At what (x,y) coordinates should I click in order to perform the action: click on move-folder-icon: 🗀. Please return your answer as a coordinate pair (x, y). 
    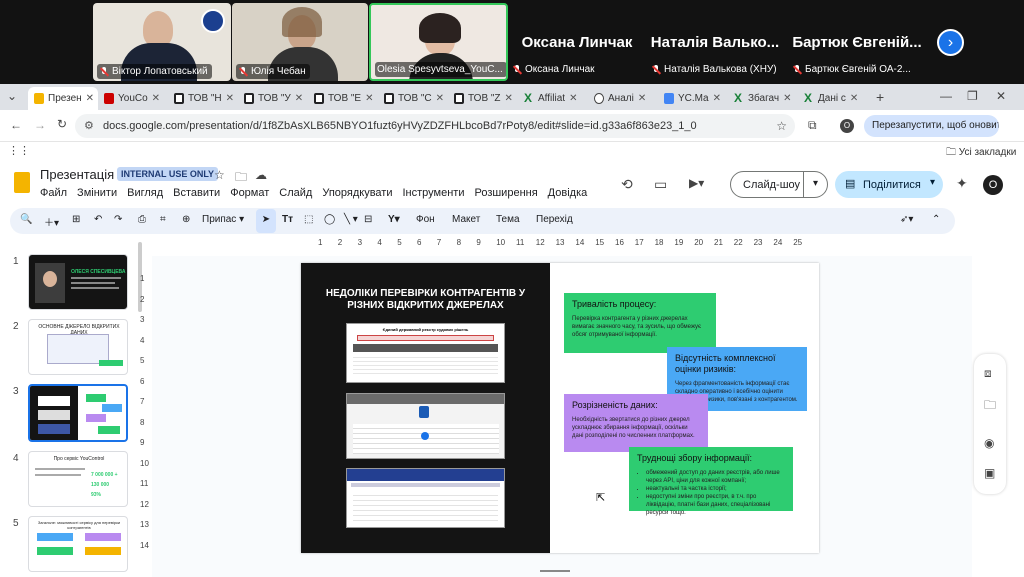
    Looking at the image, I should click on (241, 178).